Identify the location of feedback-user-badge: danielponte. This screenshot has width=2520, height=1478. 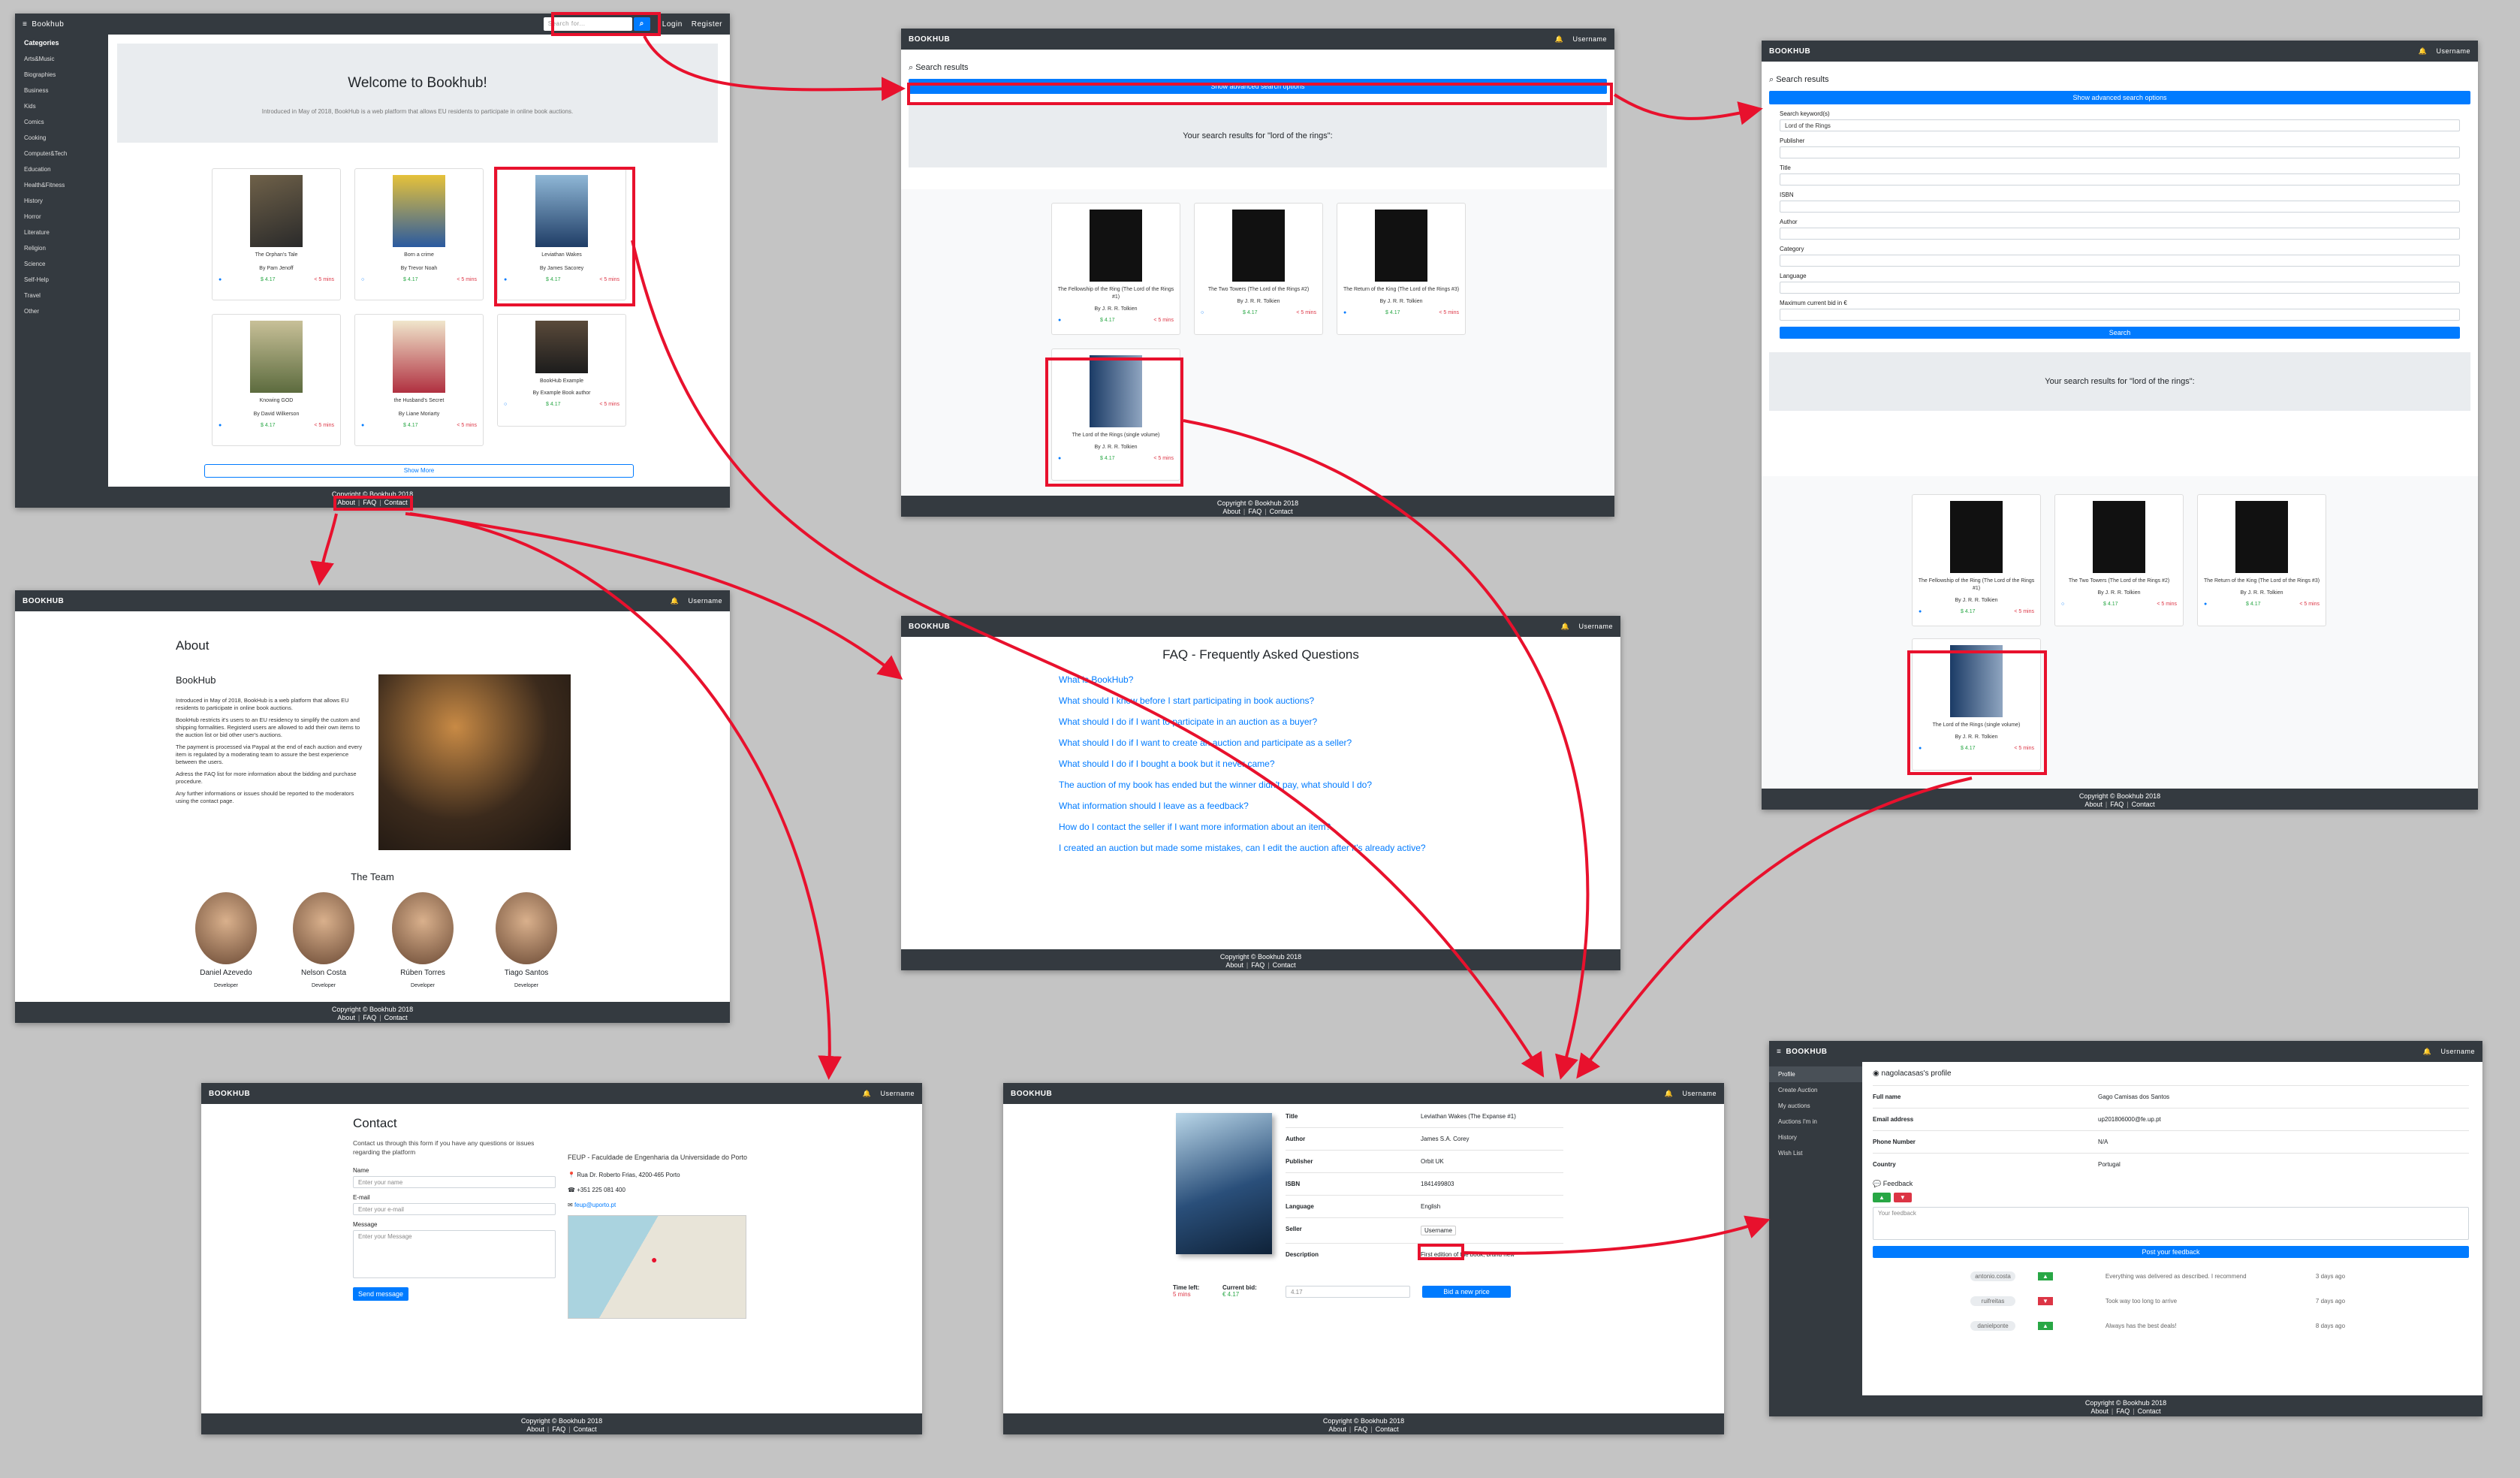
(1992, 1326).